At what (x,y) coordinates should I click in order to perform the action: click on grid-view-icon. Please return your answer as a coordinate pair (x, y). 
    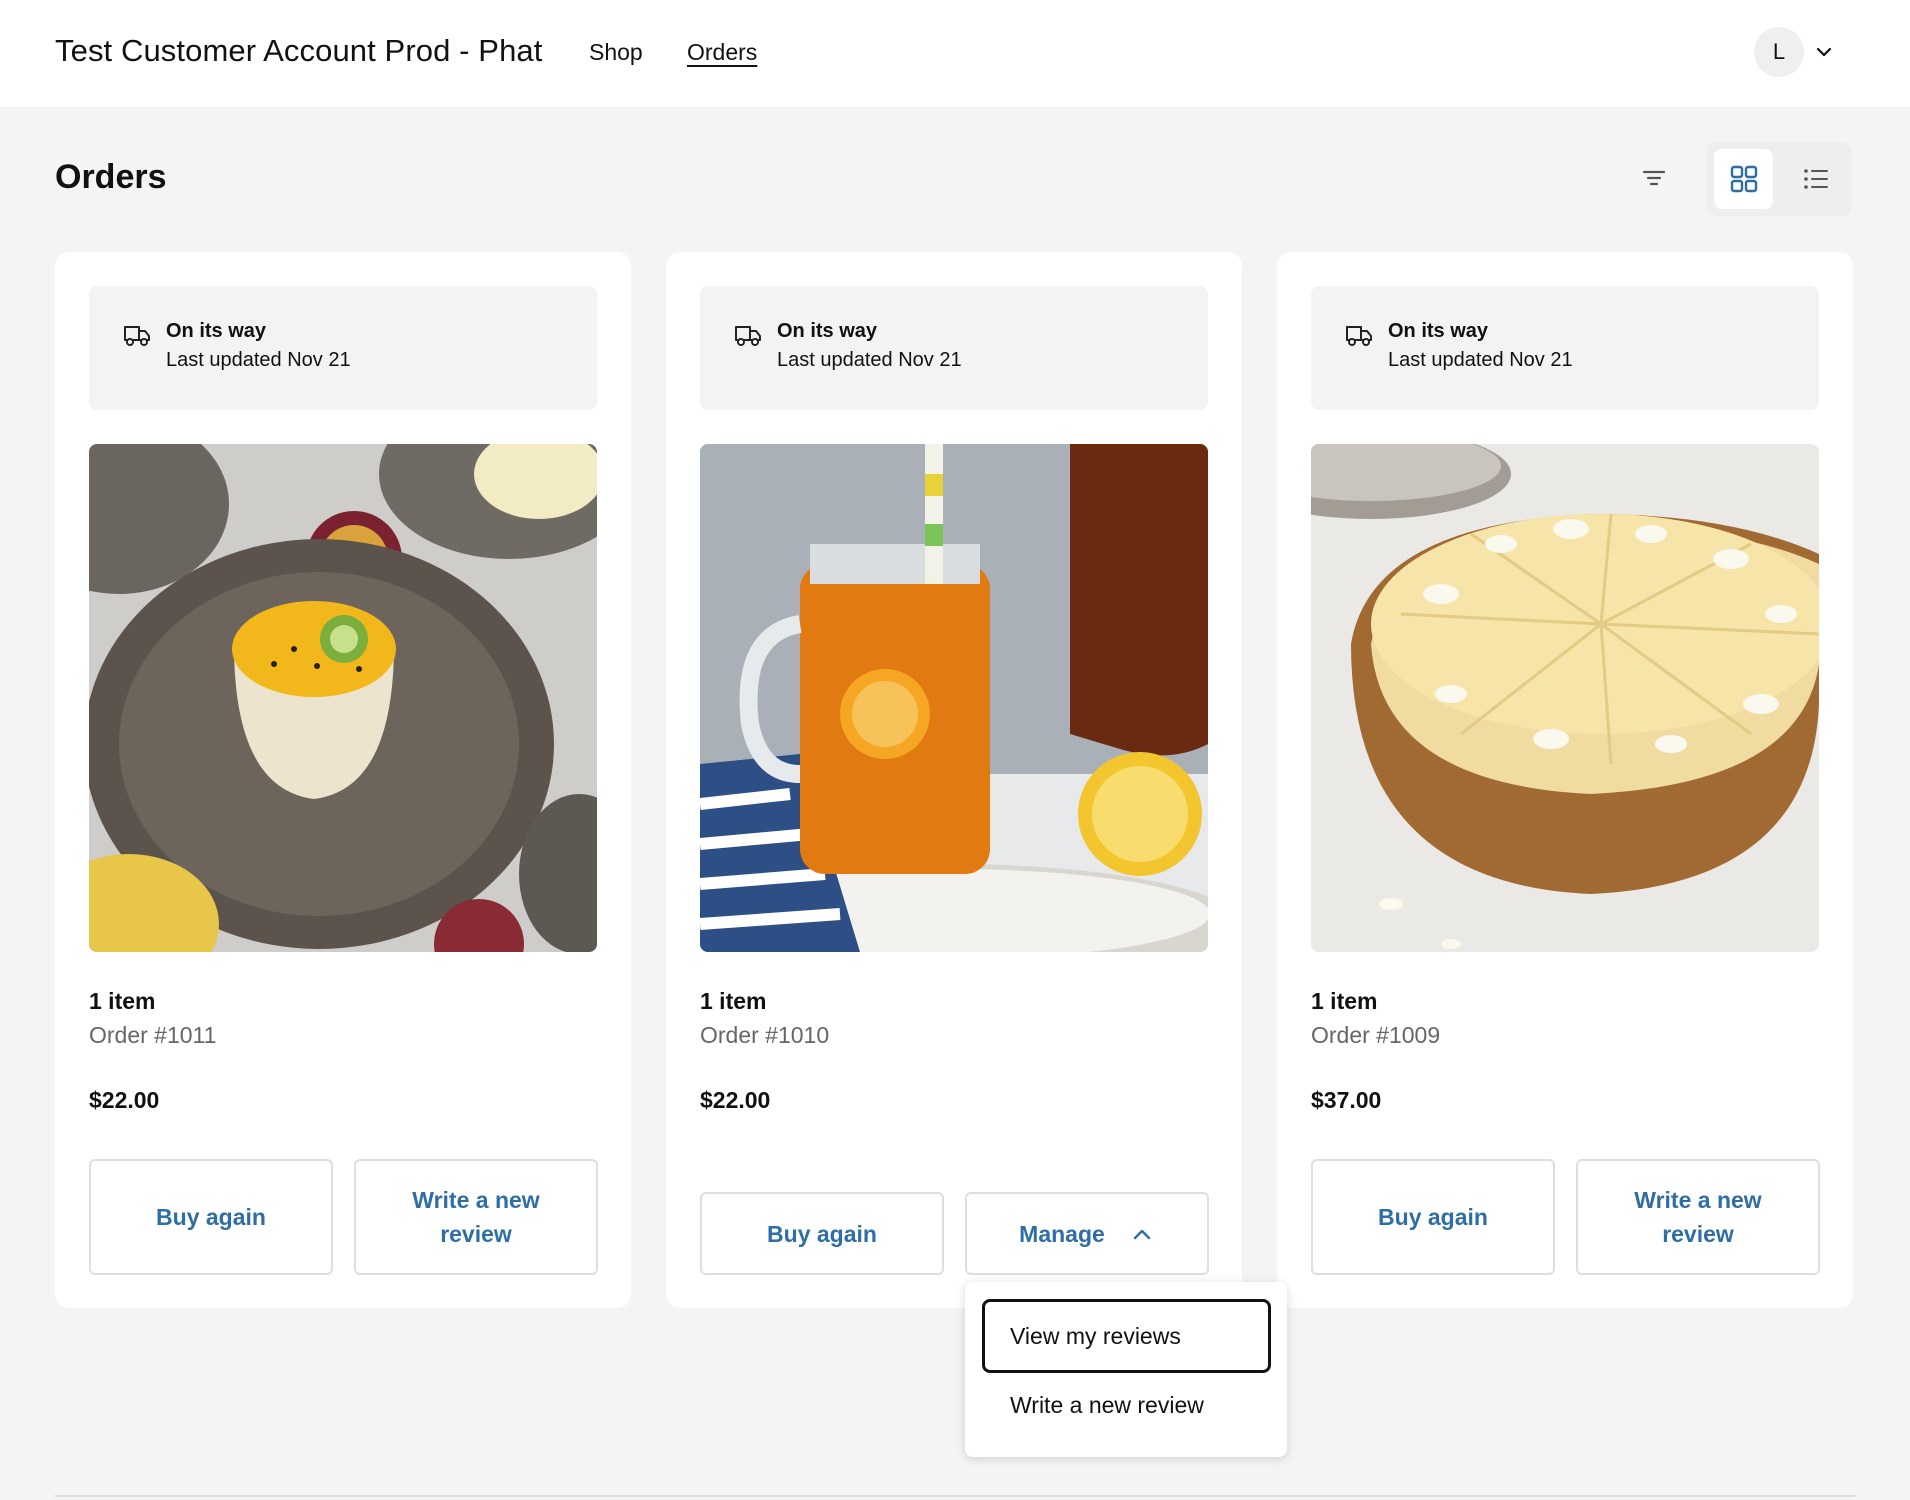
    Looking at the image, I should click on (1743, 179).